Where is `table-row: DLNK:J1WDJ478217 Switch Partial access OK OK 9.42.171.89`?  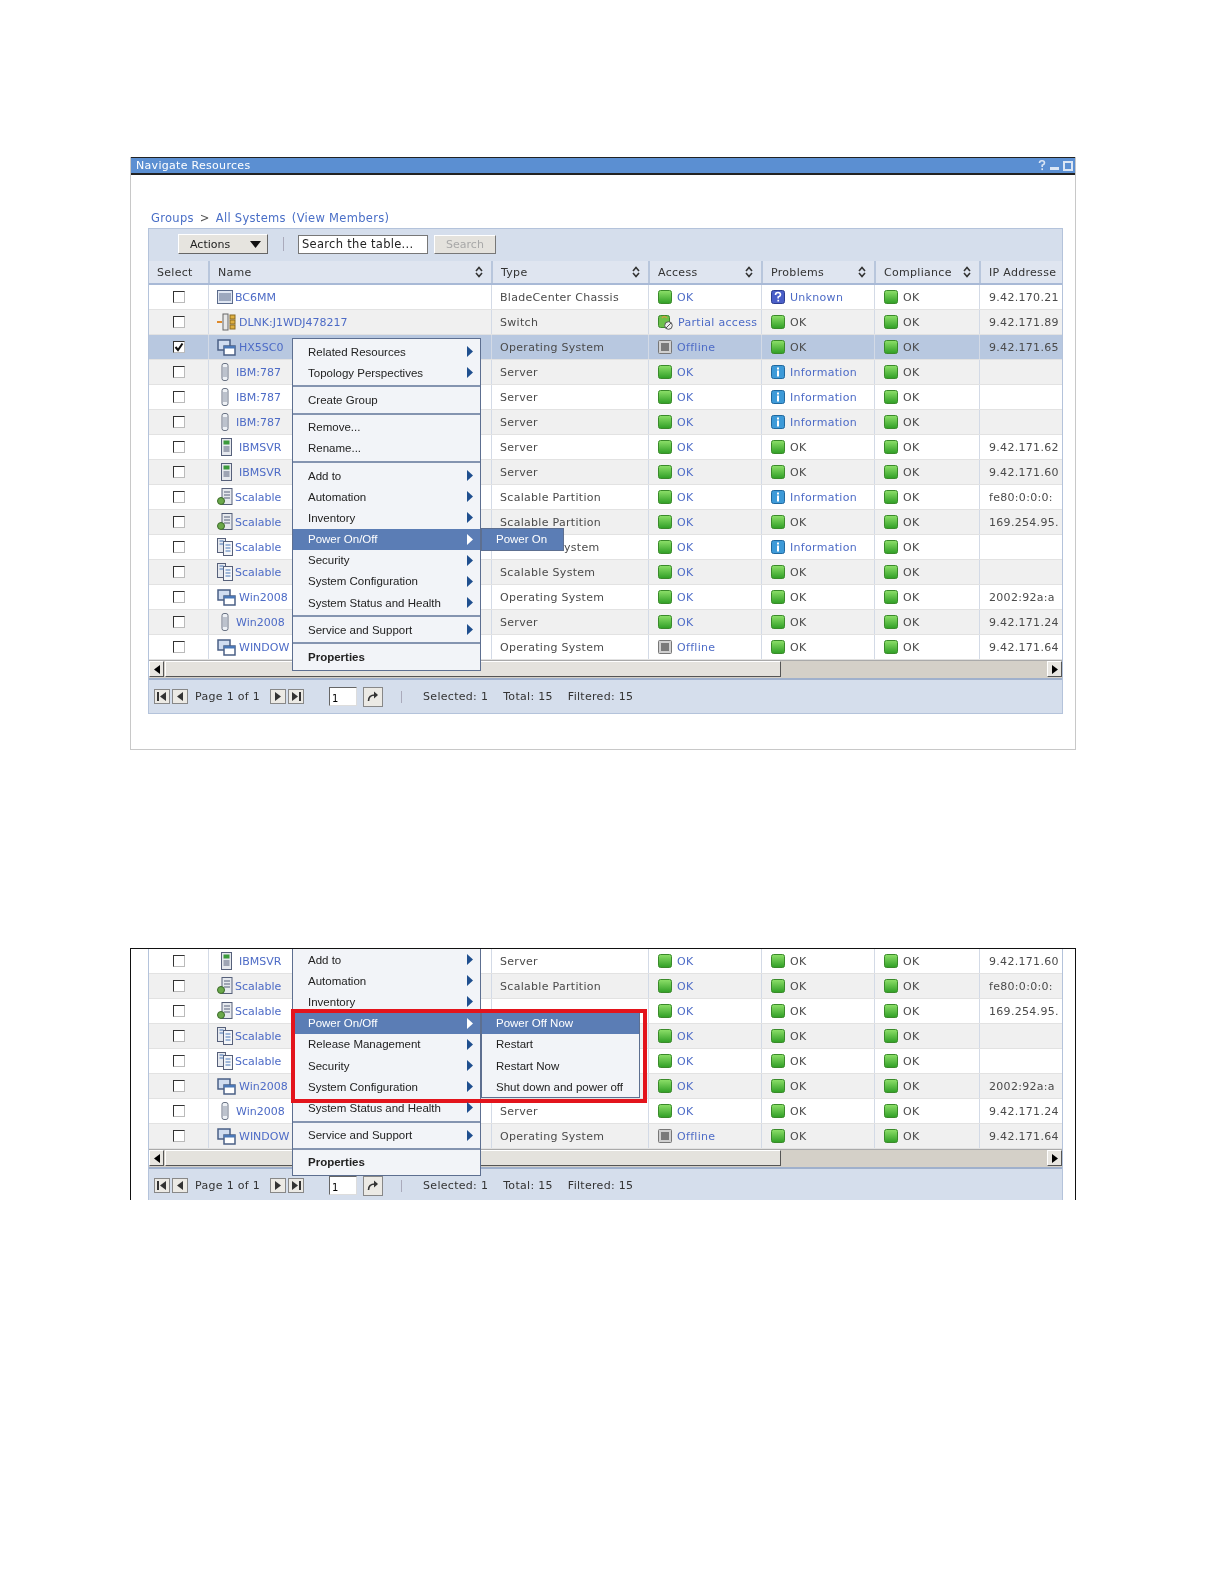
table-row: DLNK:J1WDJ478217 Switch Partial access OK OK 9.42.171.89 is located at coordinates (605, 322).